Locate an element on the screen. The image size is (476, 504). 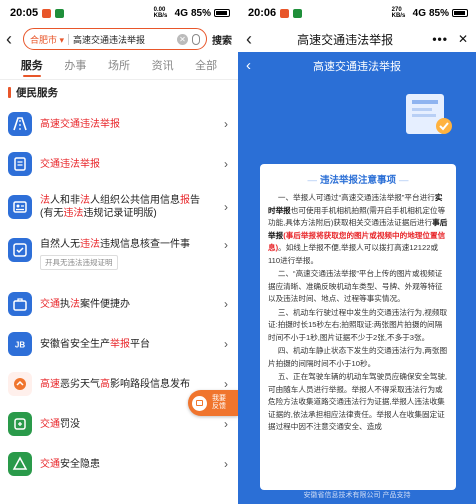
list-item-body: 高速恶劣天气高影响路段信息发布 is located at coordinates (126, 384).